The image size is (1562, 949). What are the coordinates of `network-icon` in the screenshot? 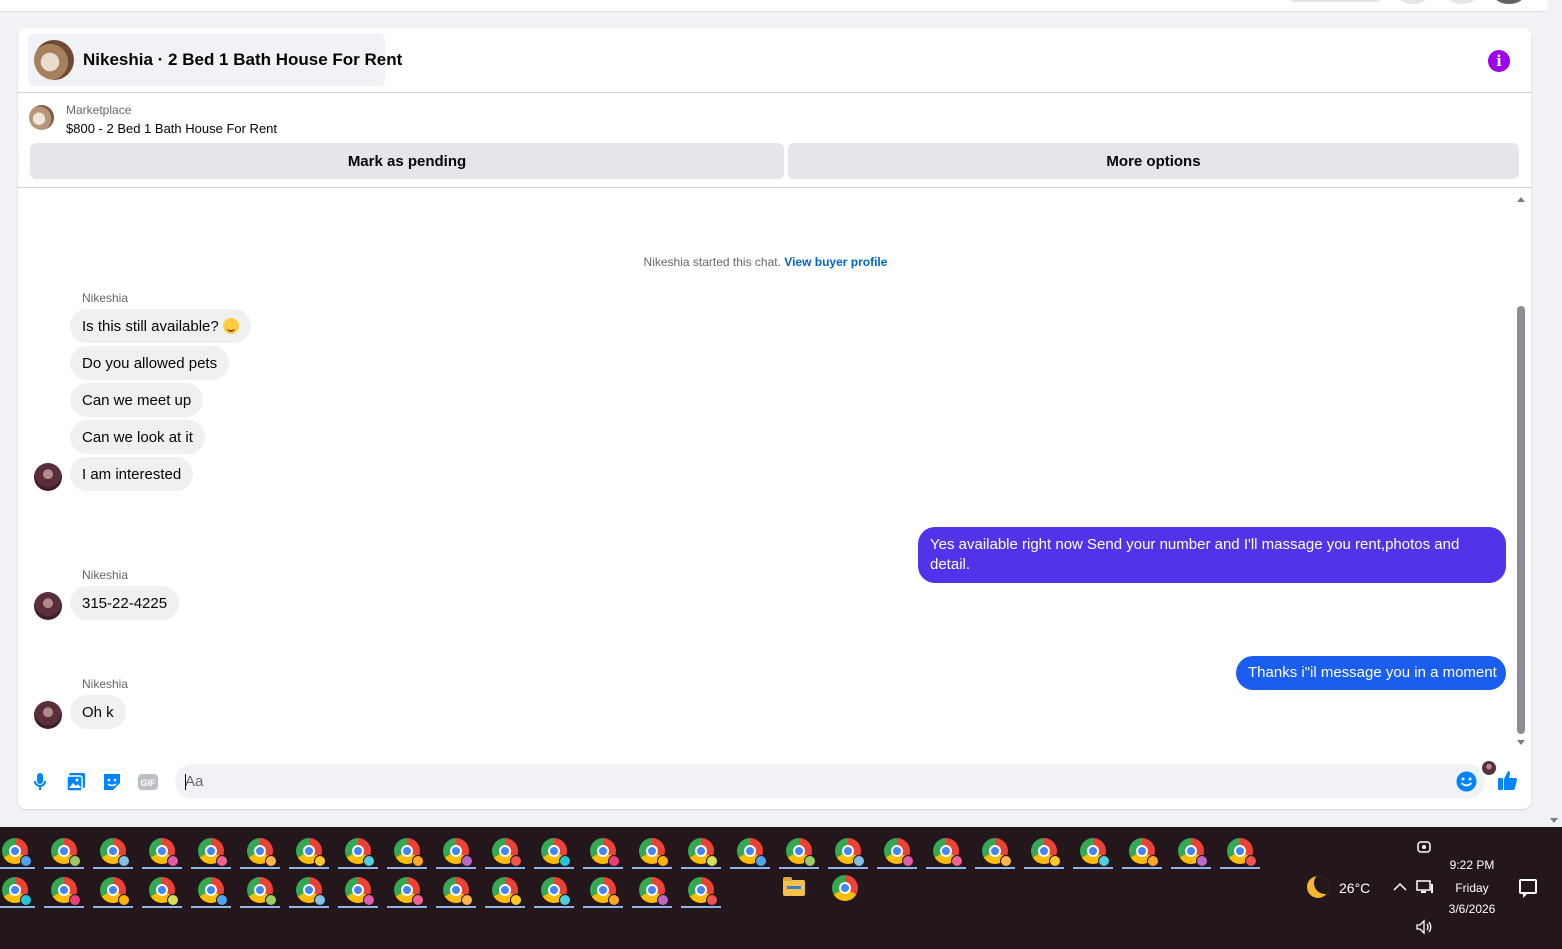 It's located at (1425, 888).